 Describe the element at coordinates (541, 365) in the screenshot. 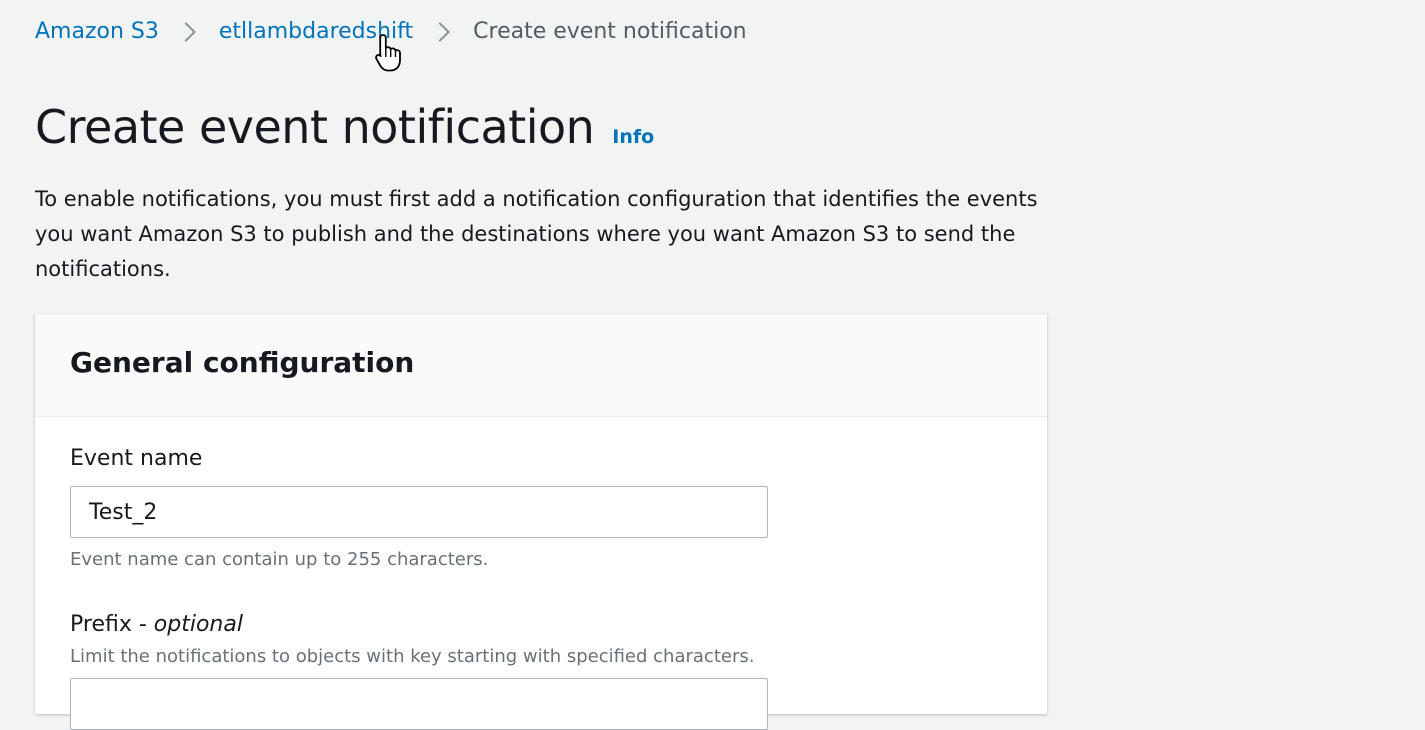

I see `panel-header: General configuration` at that location.